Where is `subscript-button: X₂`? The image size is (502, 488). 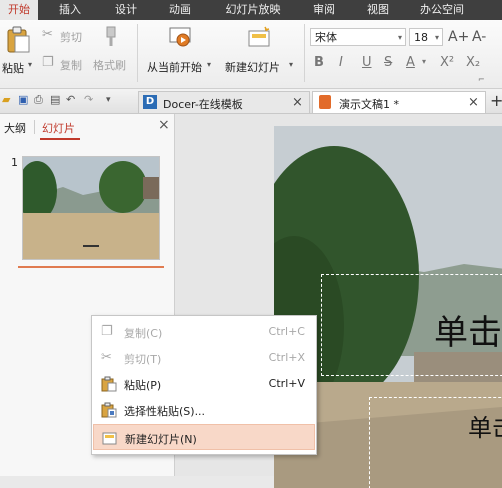
subscript-button: X₂ is located at coordinates (473, 62).